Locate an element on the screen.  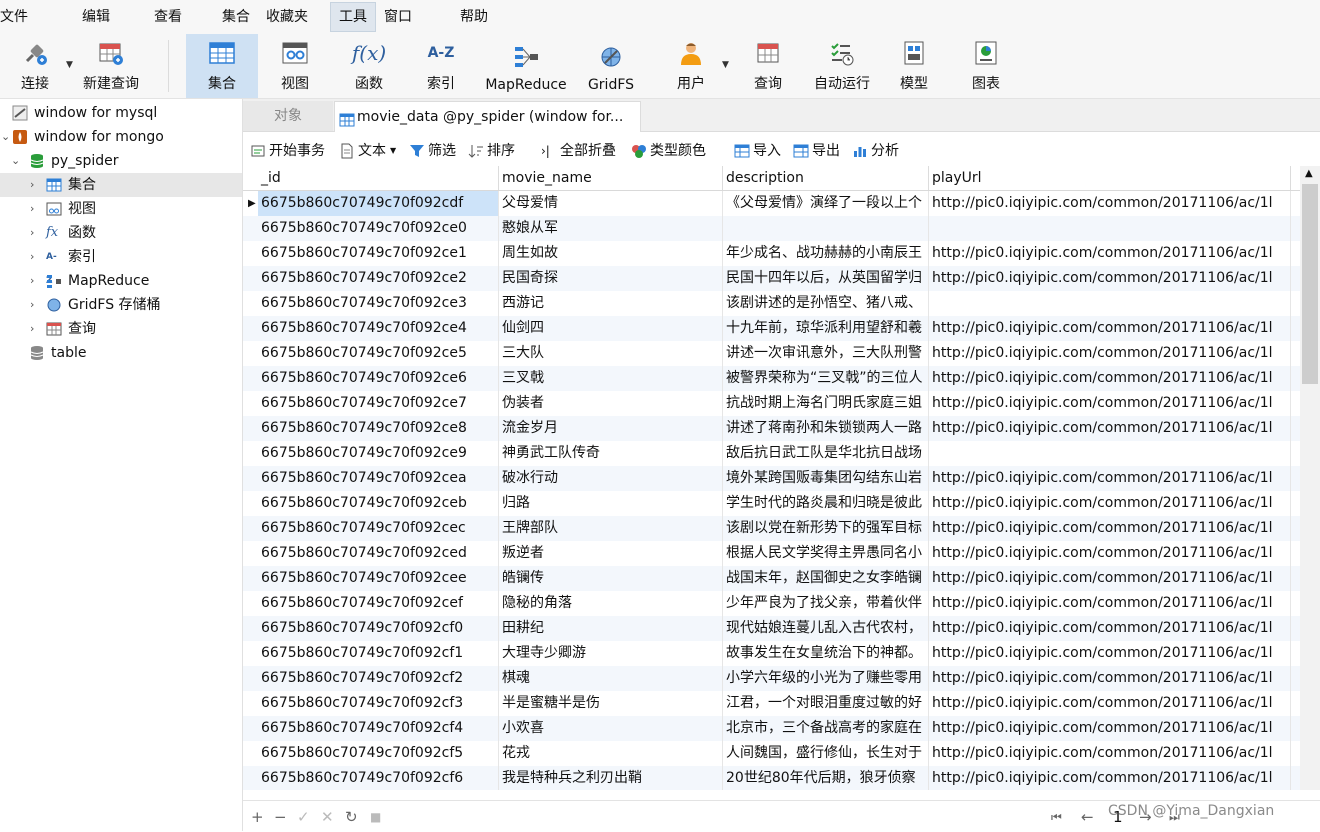
tree-connection-mongo: ⌄ window for mongo is located at coordinates (121, 137).